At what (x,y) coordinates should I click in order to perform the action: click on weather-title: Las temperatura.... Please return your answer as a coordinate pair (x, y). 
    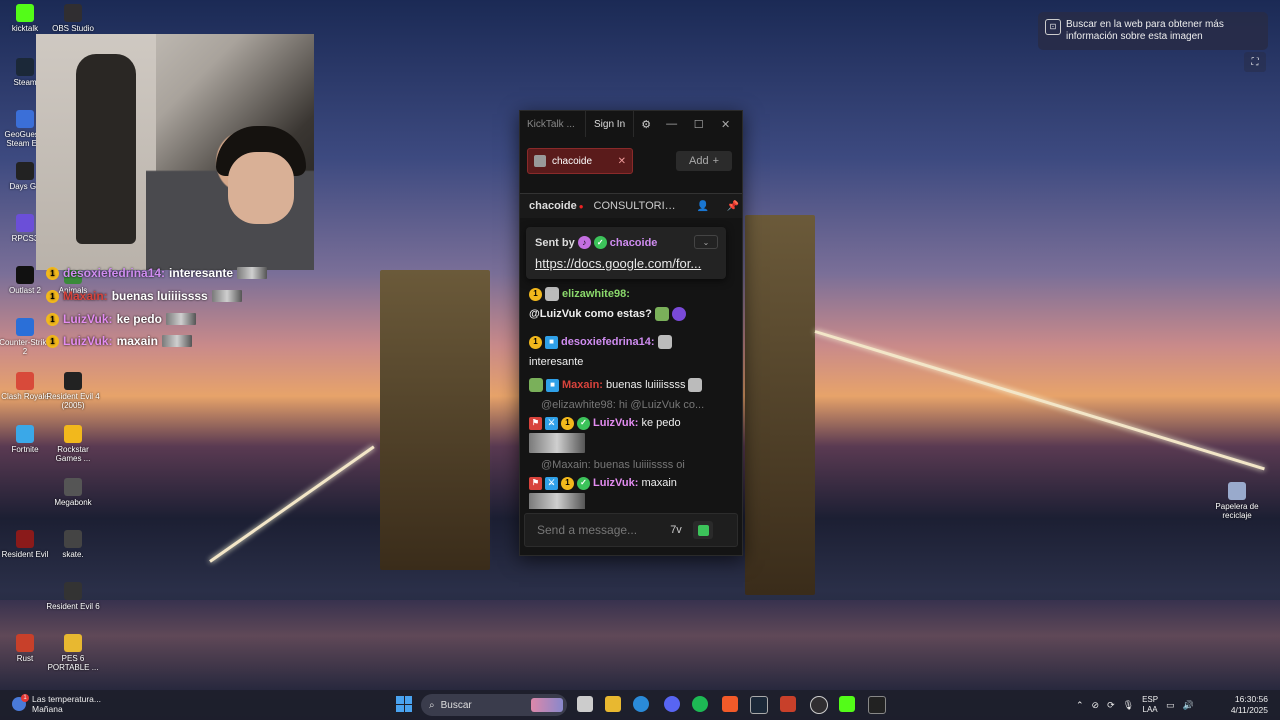
    Looking at the image, I should click on (66, 699).